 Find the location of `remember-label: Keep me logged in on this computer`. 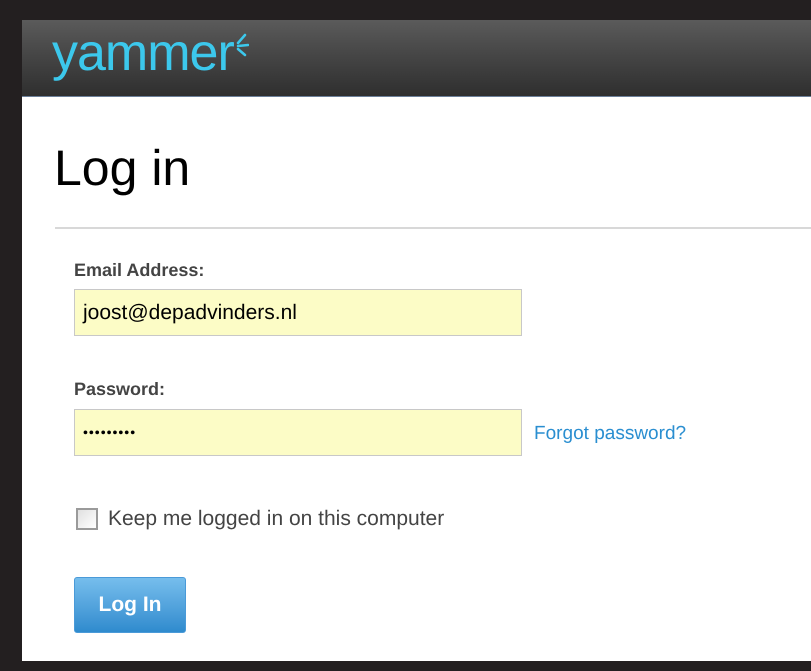

remember-label: Keep me logged in on this computer is located at coordinates (276, 519).